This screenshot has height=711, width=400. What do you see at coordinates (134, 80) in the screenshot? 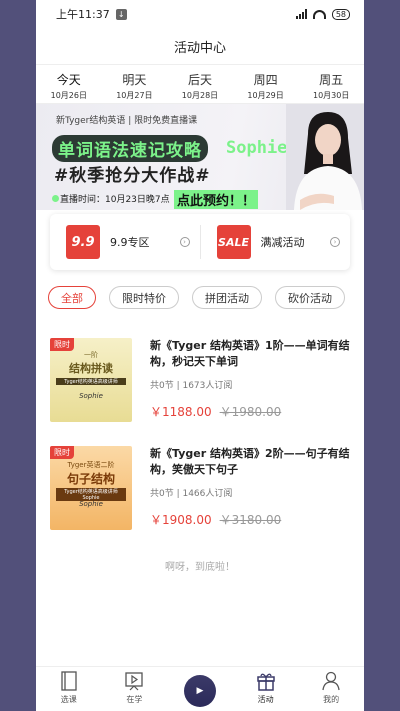
I see `date-tab-day: 明天` at bounding box center [134, 80].